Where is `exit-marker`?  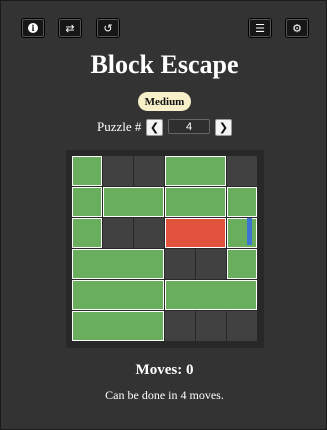
exit-marker is located at coordinates (249, 231).